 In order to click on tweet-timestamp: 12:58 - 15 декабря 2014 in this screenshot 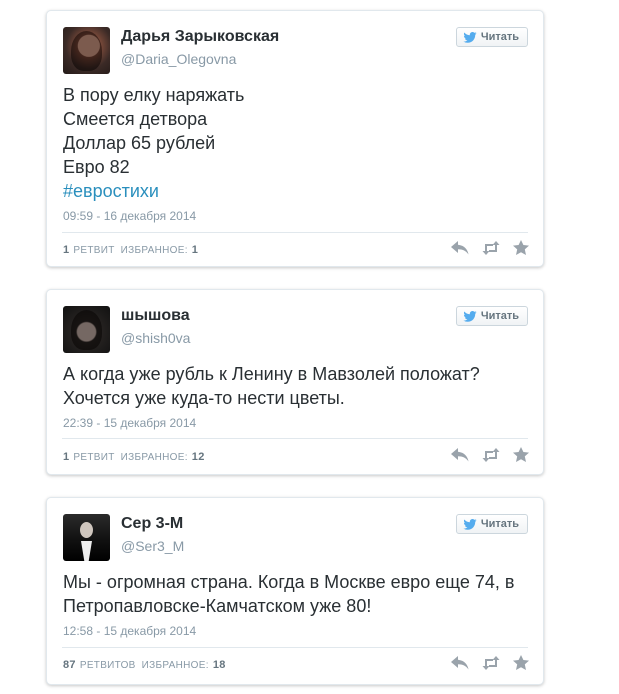, I will do `click(129, 631)`.